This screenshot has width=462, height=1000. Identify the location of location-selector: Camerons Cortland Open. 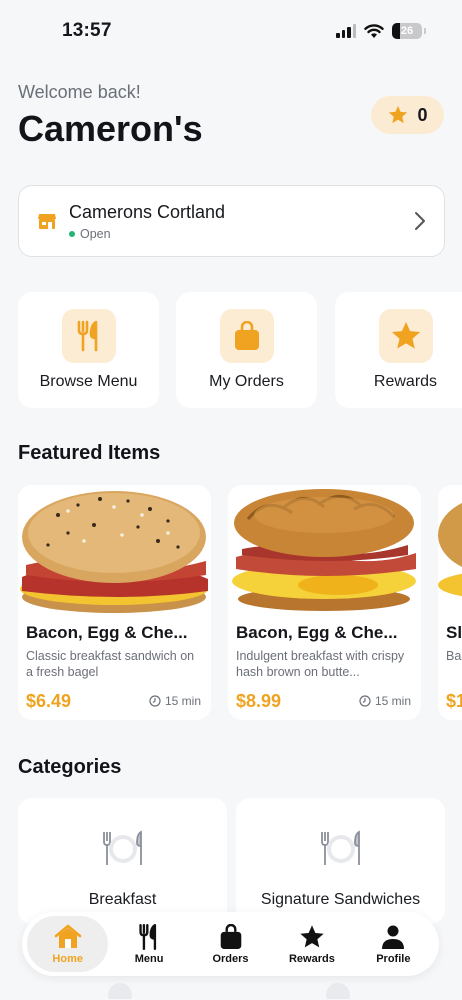
(231, 221).